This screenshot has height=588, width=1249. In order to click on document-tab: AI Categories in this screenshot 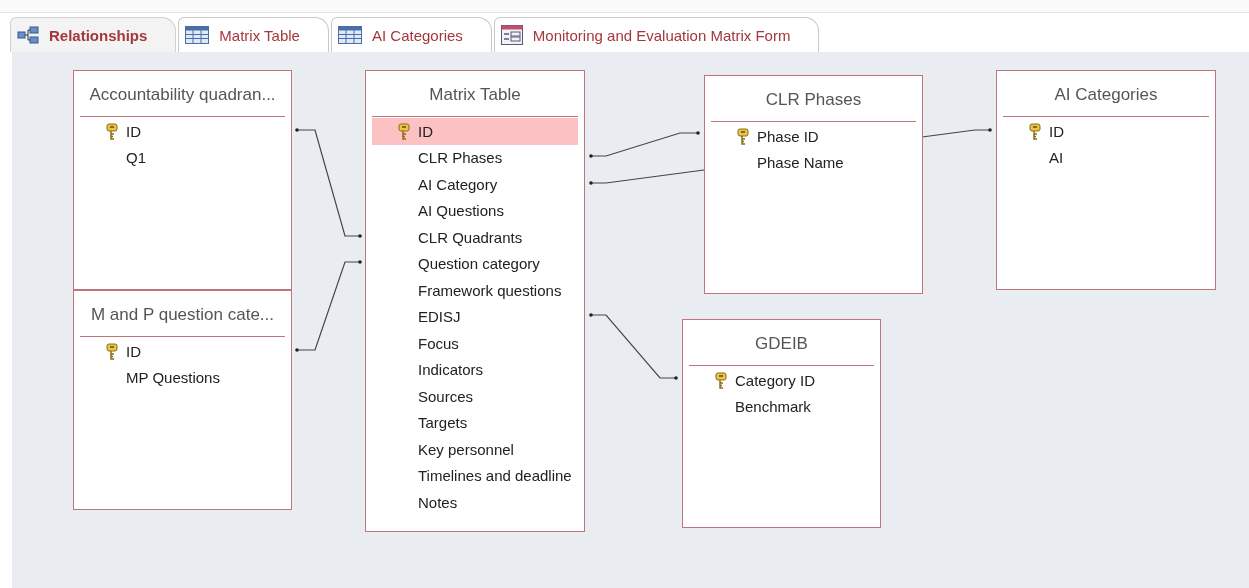, I will do `click(411, 34)`.